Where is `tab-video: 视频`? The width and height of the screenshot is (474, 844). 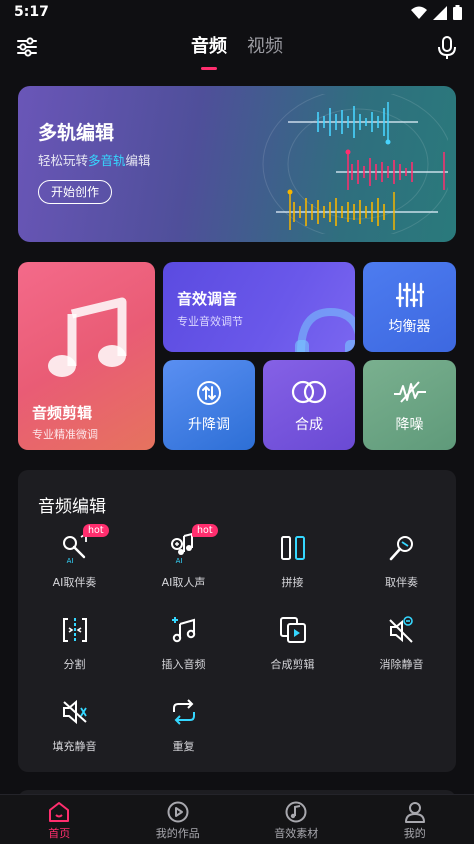
tab-video: 视频 is located at coordinates (265, 45).